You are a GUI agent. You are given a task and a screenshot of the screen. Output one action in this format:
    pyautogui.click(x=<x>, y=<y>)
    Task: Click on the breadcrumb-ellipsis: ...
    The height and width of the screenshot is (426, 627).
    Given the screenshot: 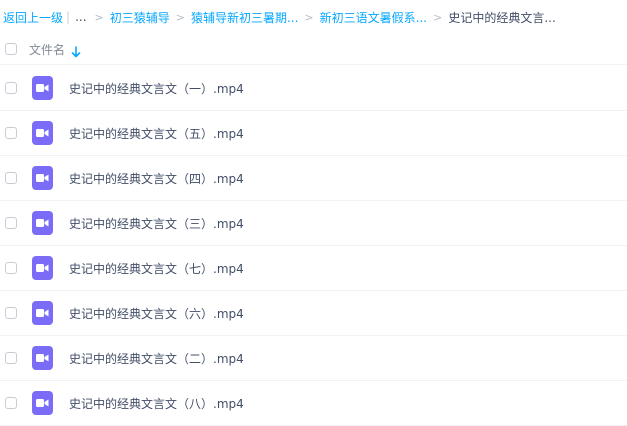 What is the action you would take?
    pyautogui.click(x=80, y=17)
    